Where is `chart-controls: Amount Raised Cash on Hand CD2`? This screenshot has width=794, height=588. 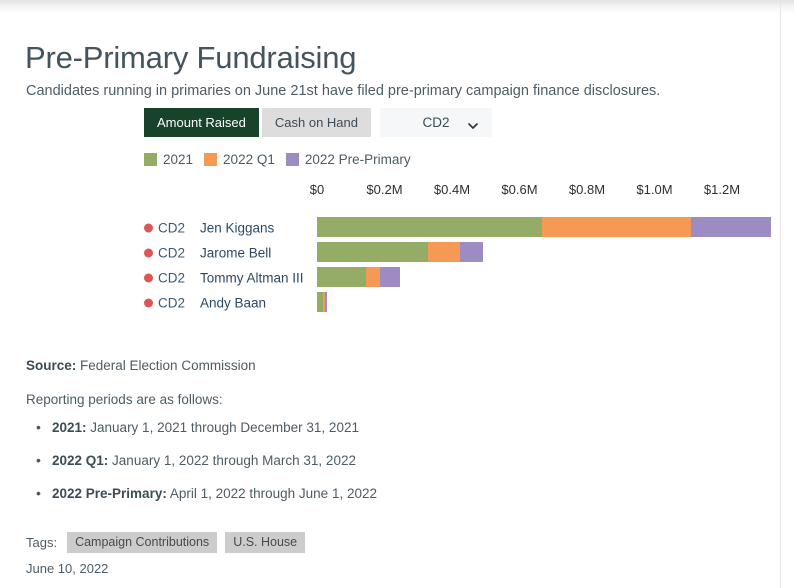
chart-controls: Amount Raised Cash on Hand CD2 is located at coordinates (318, 122).